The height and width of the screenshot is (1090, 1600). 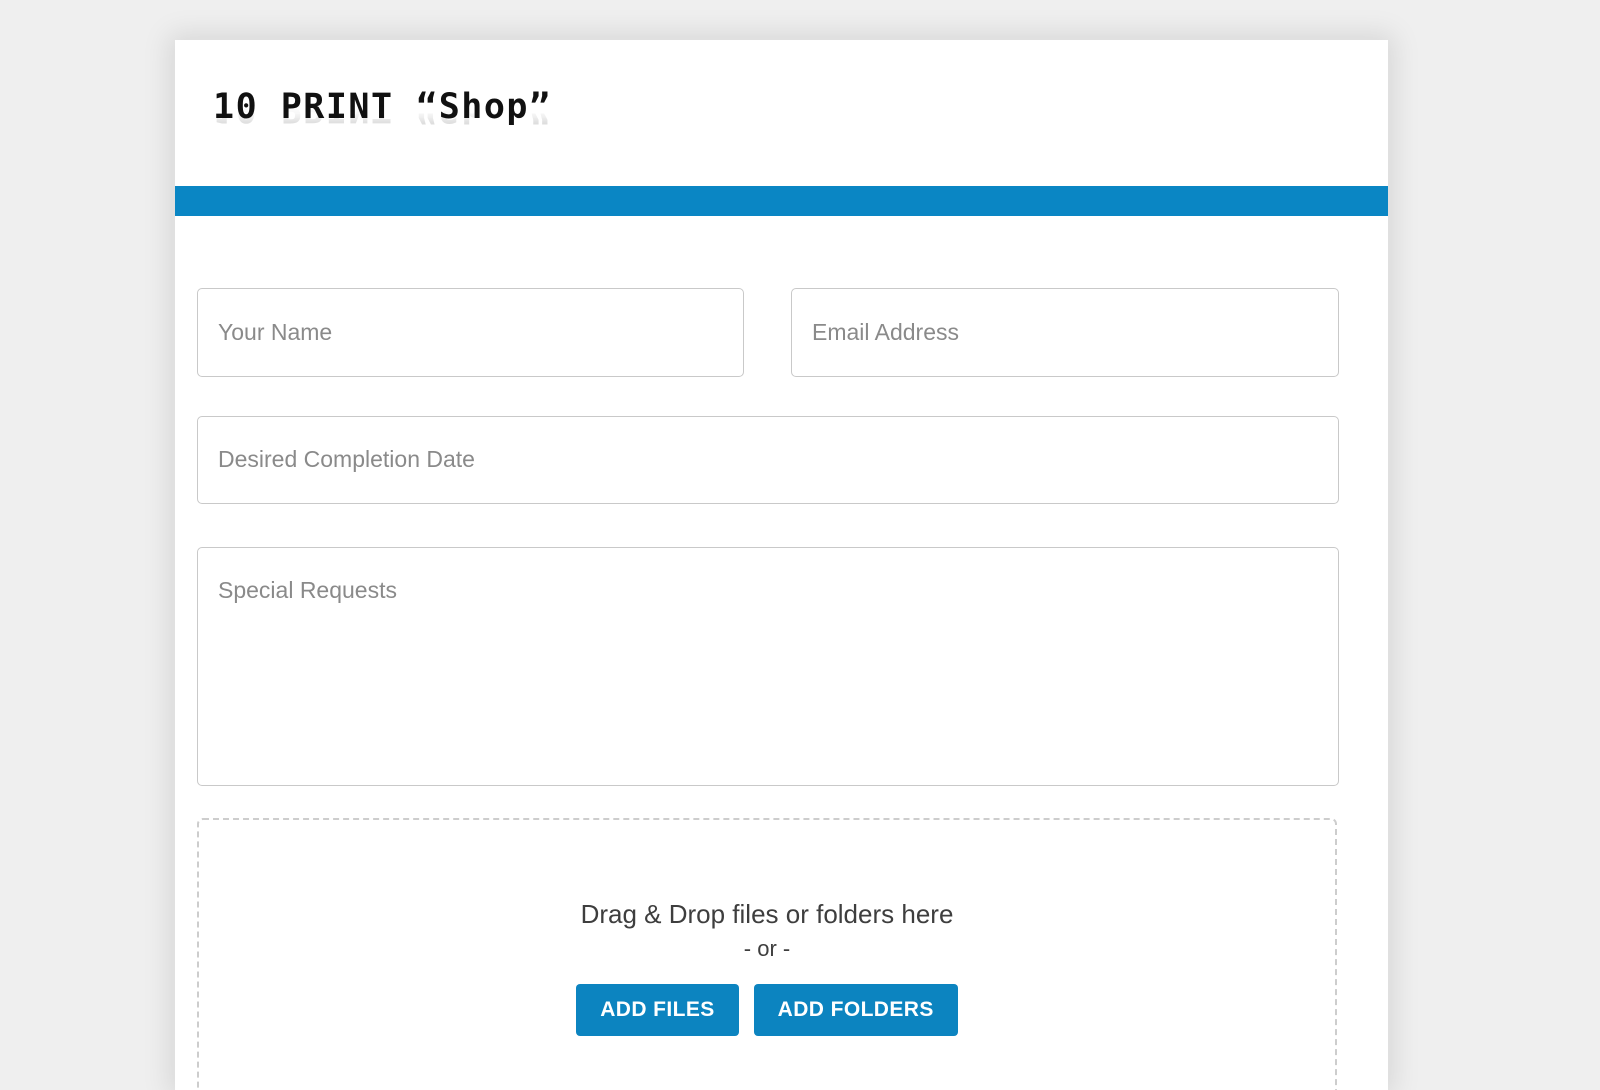 What do you see at coordinates (307, 590) in the screenshot?
I see `special-requests-placeholder: Special Requests` at bounding box center [307, 590].